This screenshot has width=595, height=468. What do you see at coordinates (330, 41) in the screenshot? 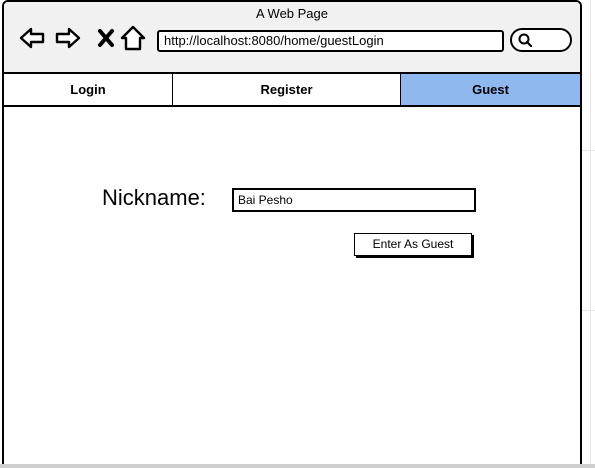
I see `url-bar: http://localhost:8080/home/guestLogin` at bounding box center [330, 41].